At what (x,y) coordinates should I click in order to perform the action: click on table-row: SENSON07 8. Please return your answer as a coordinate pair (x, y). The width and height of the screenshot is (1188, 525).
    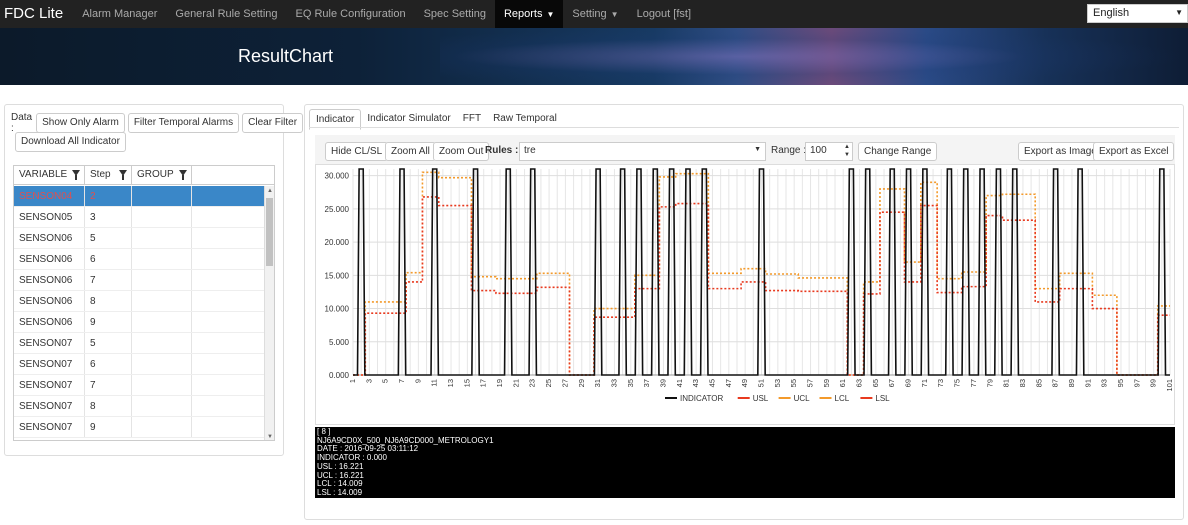
    Looking at the image, I should click on (140, 406).